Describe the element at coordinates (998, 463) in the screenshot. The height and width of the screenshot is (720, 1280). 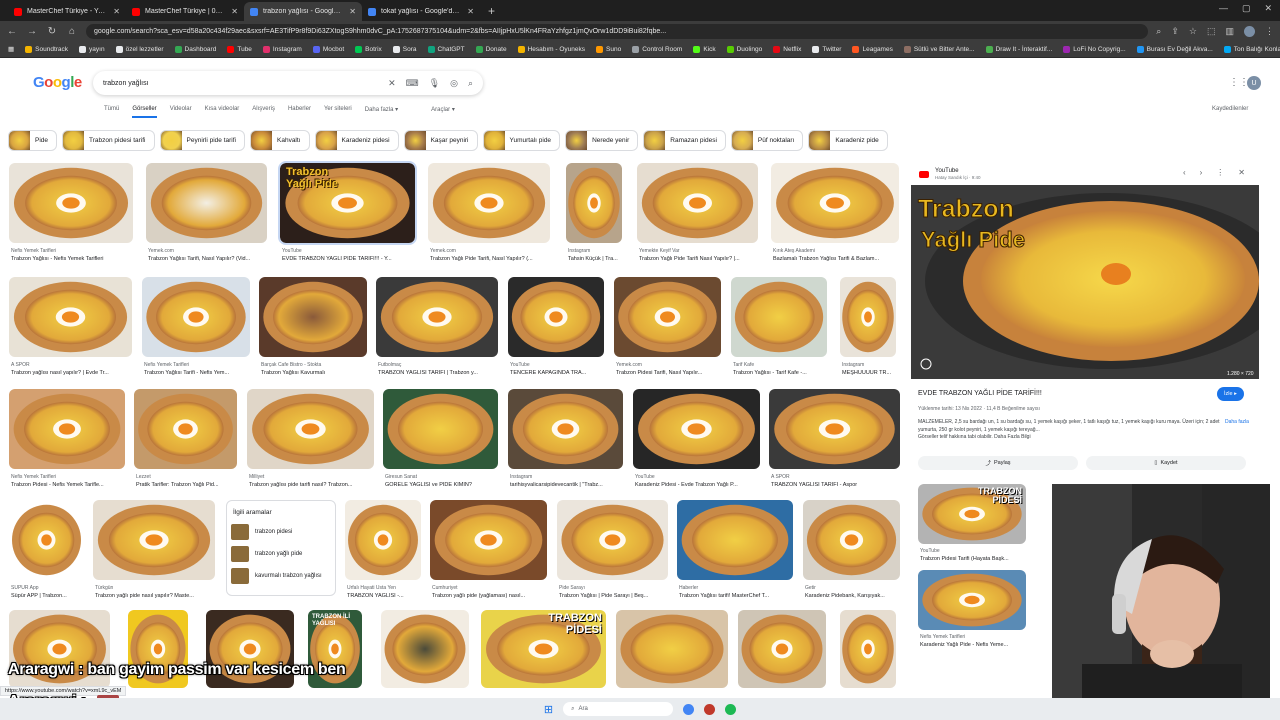
I see `share-button: ⤴ Paylaş` at that location.